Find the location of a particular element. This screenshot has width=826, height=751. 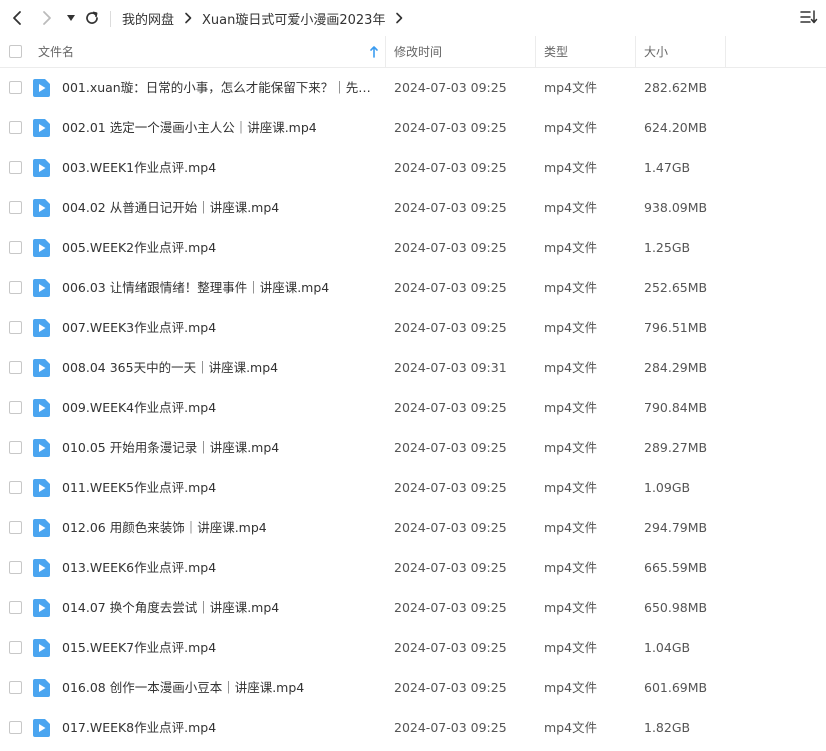

file-name: 002.01 选定一个漫画小主人公｜讲座课.mp4 is located at coordinates (221, 128).